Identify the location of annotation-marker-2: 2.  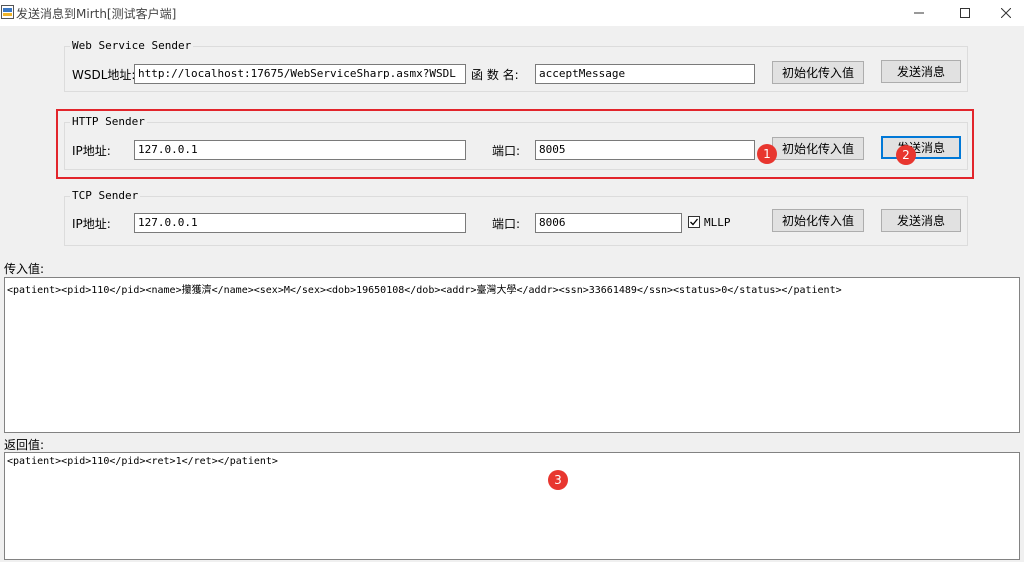
(906, 155).